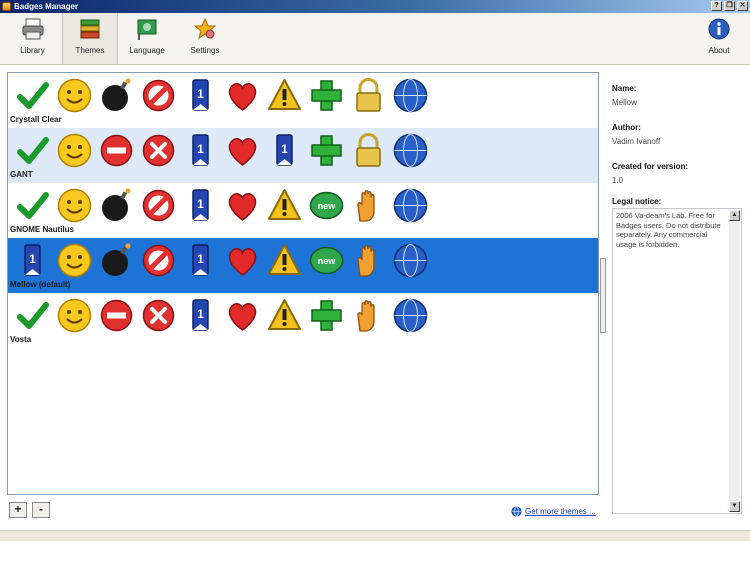 Image resolution: width=750 pixels, height=563 pixels. I want to click on theme-name: Vosta, so click(21, 339).